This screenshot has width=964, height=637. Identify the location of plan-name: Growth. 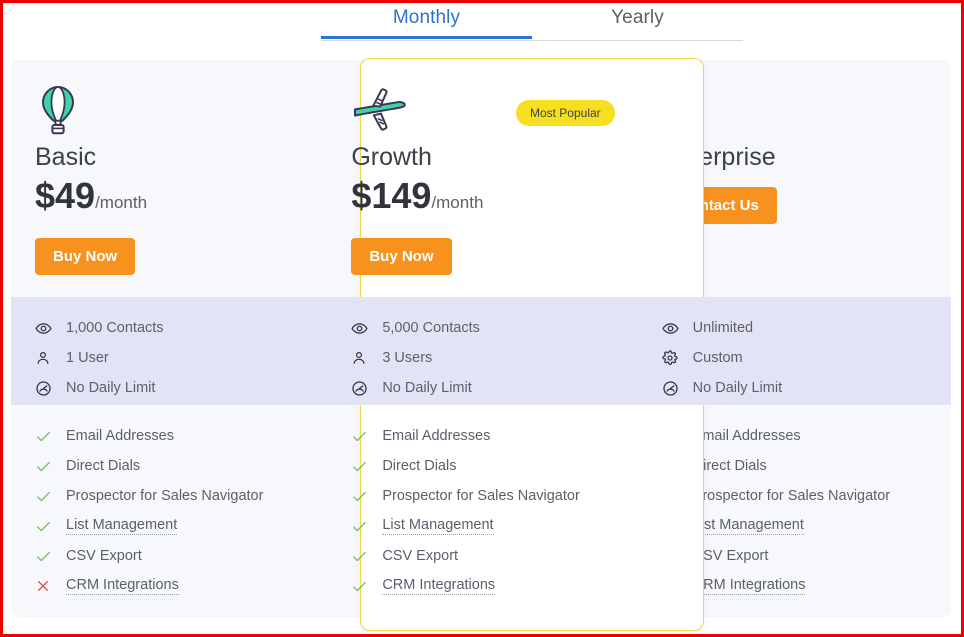
(391, 157).